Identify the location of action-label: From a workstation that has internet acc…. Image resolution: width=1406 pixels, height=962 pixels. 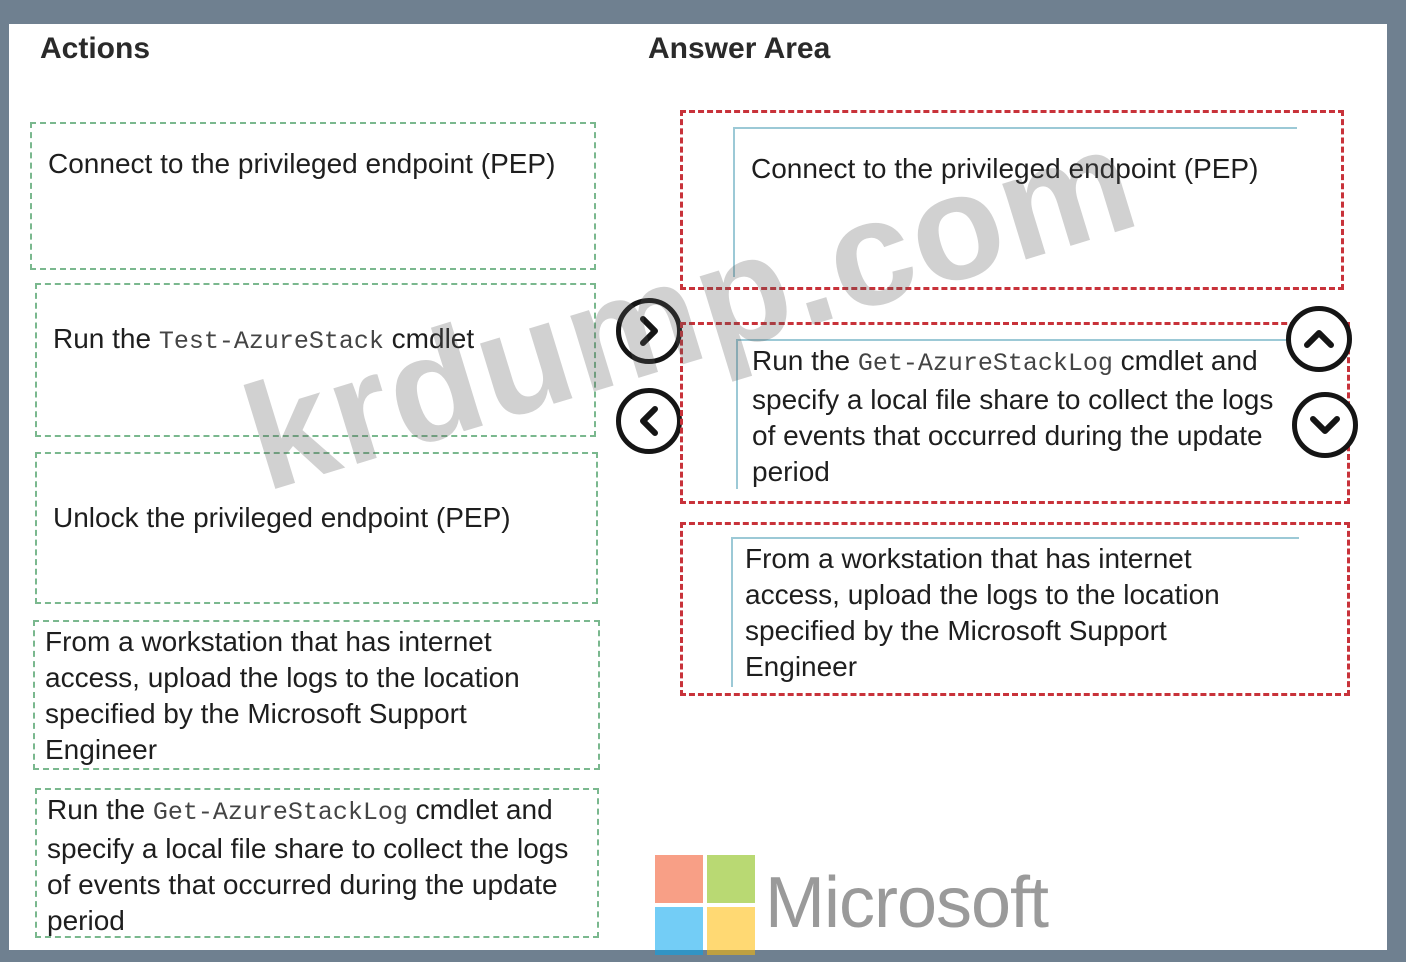
(282, 695).